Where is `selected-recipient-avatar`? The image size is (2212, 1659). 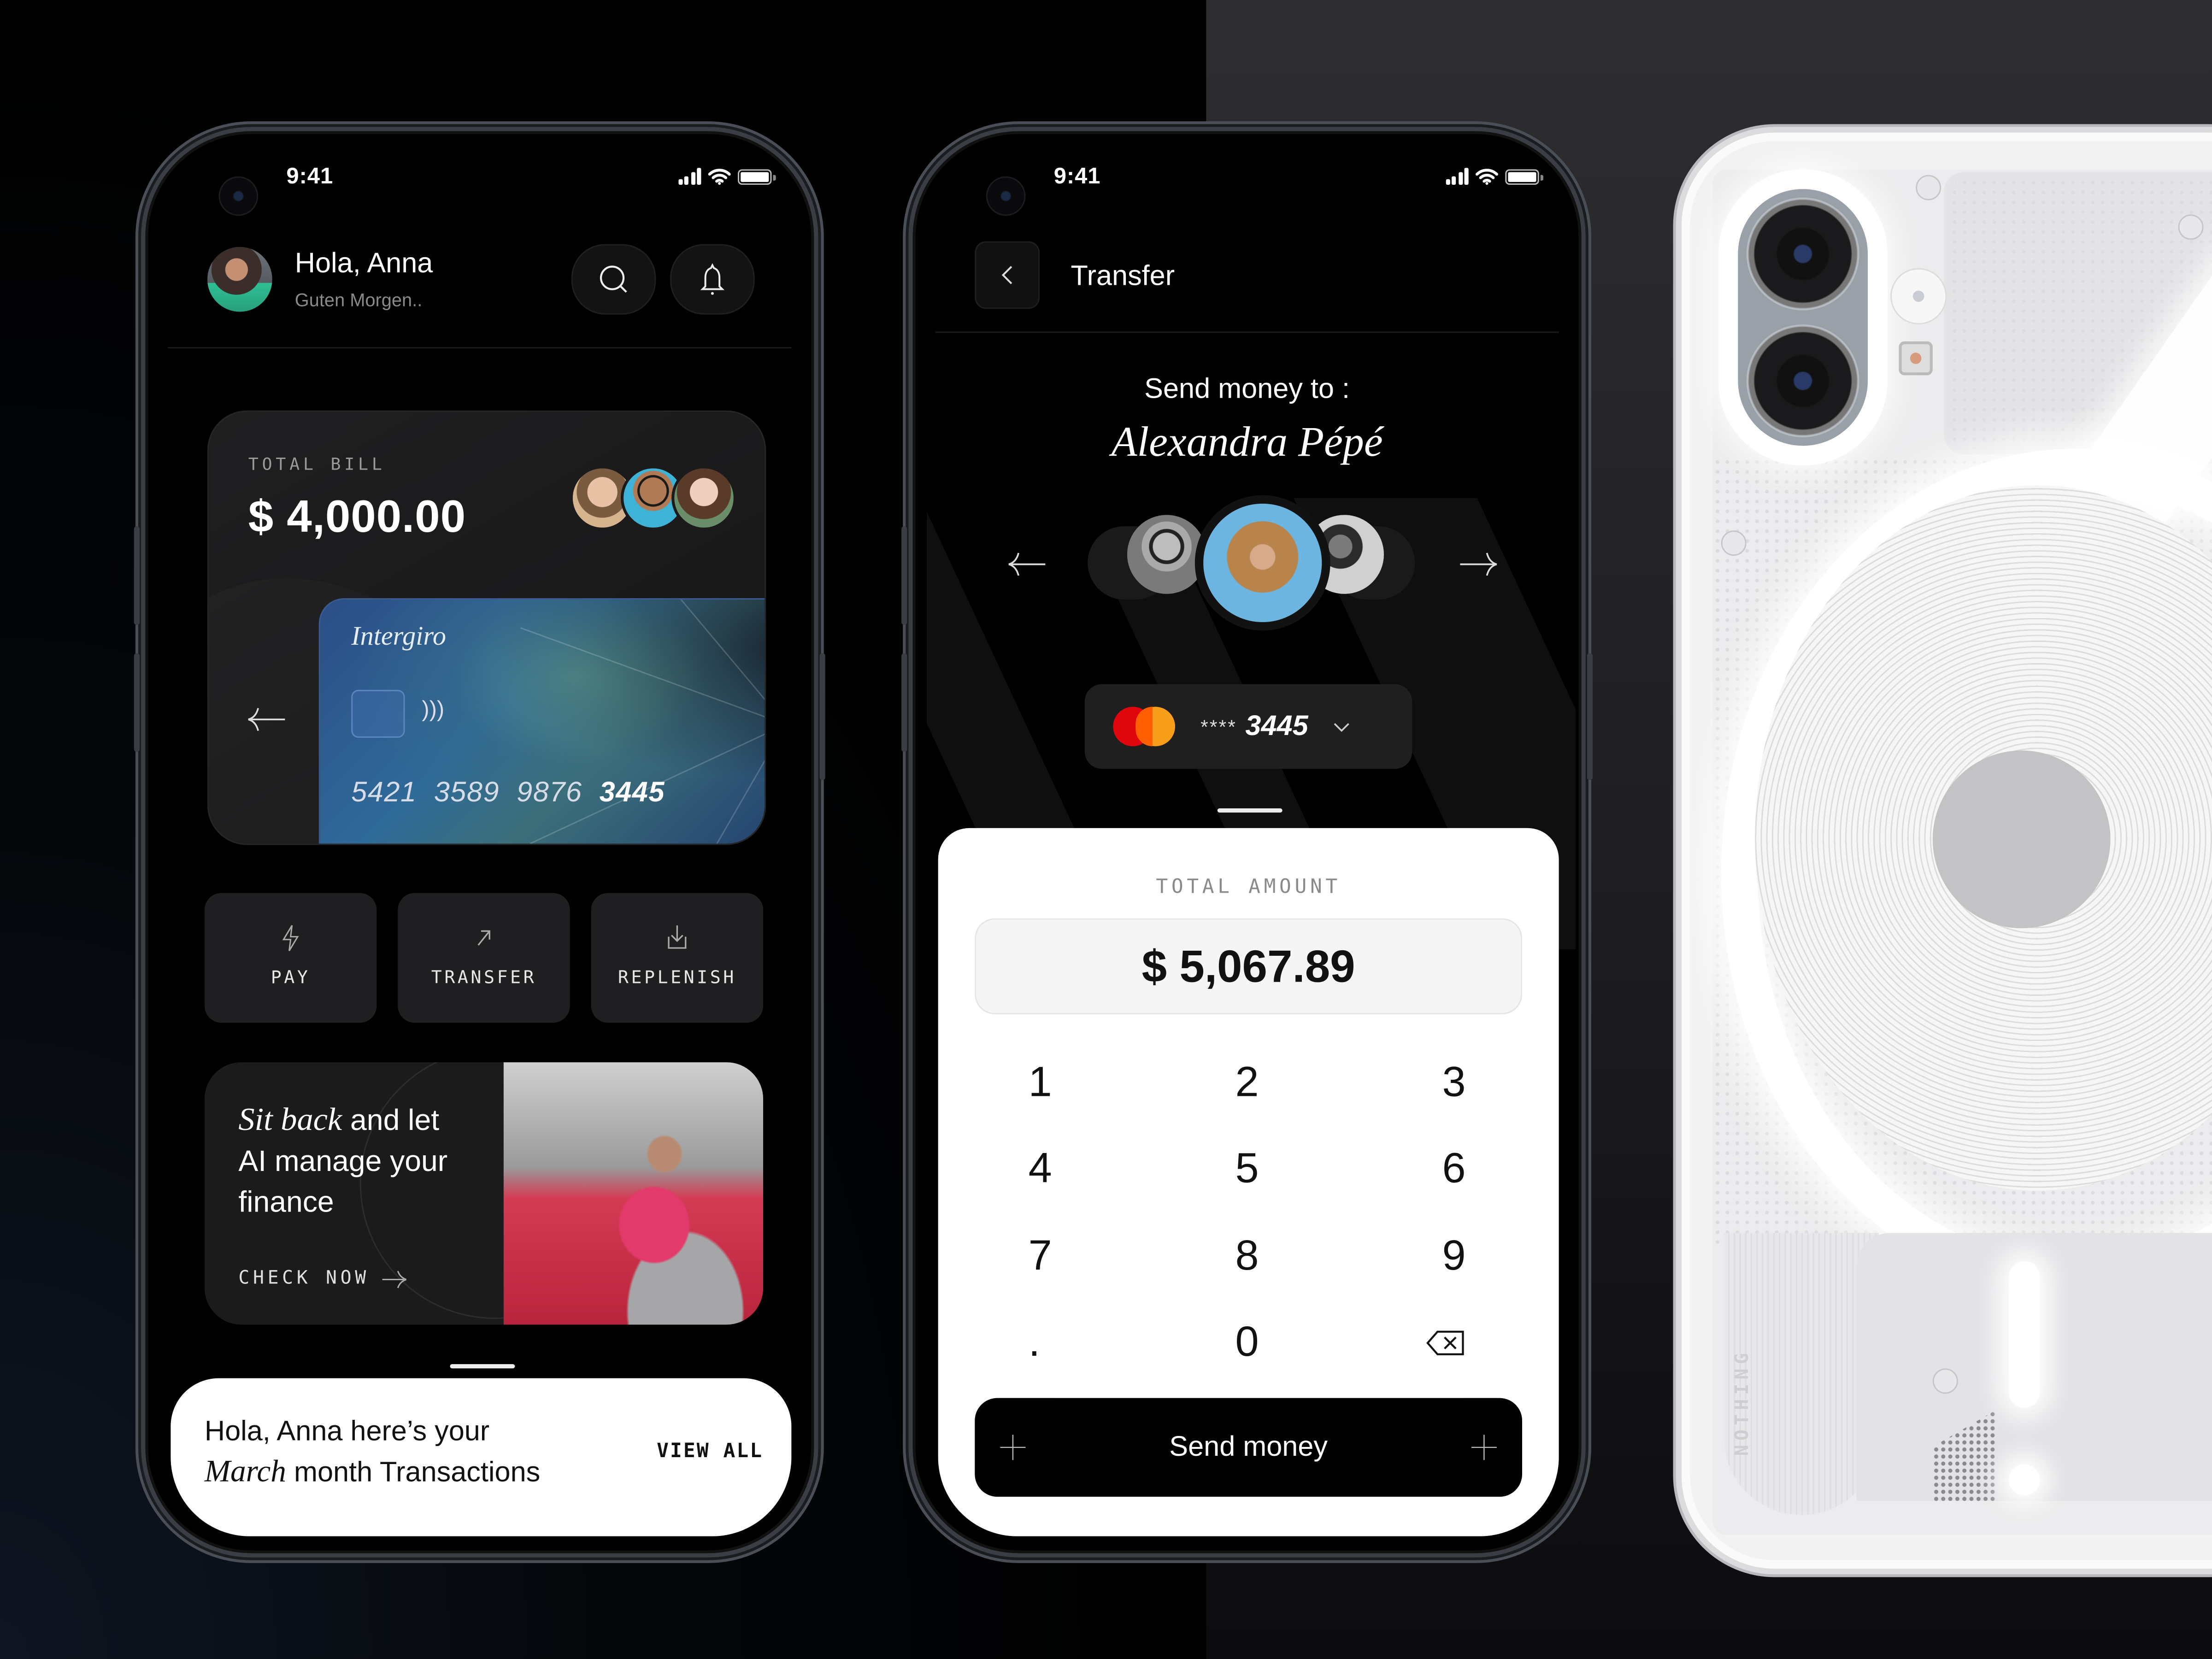
selected-recipient-avatar is located at coordinates (1262, 563).